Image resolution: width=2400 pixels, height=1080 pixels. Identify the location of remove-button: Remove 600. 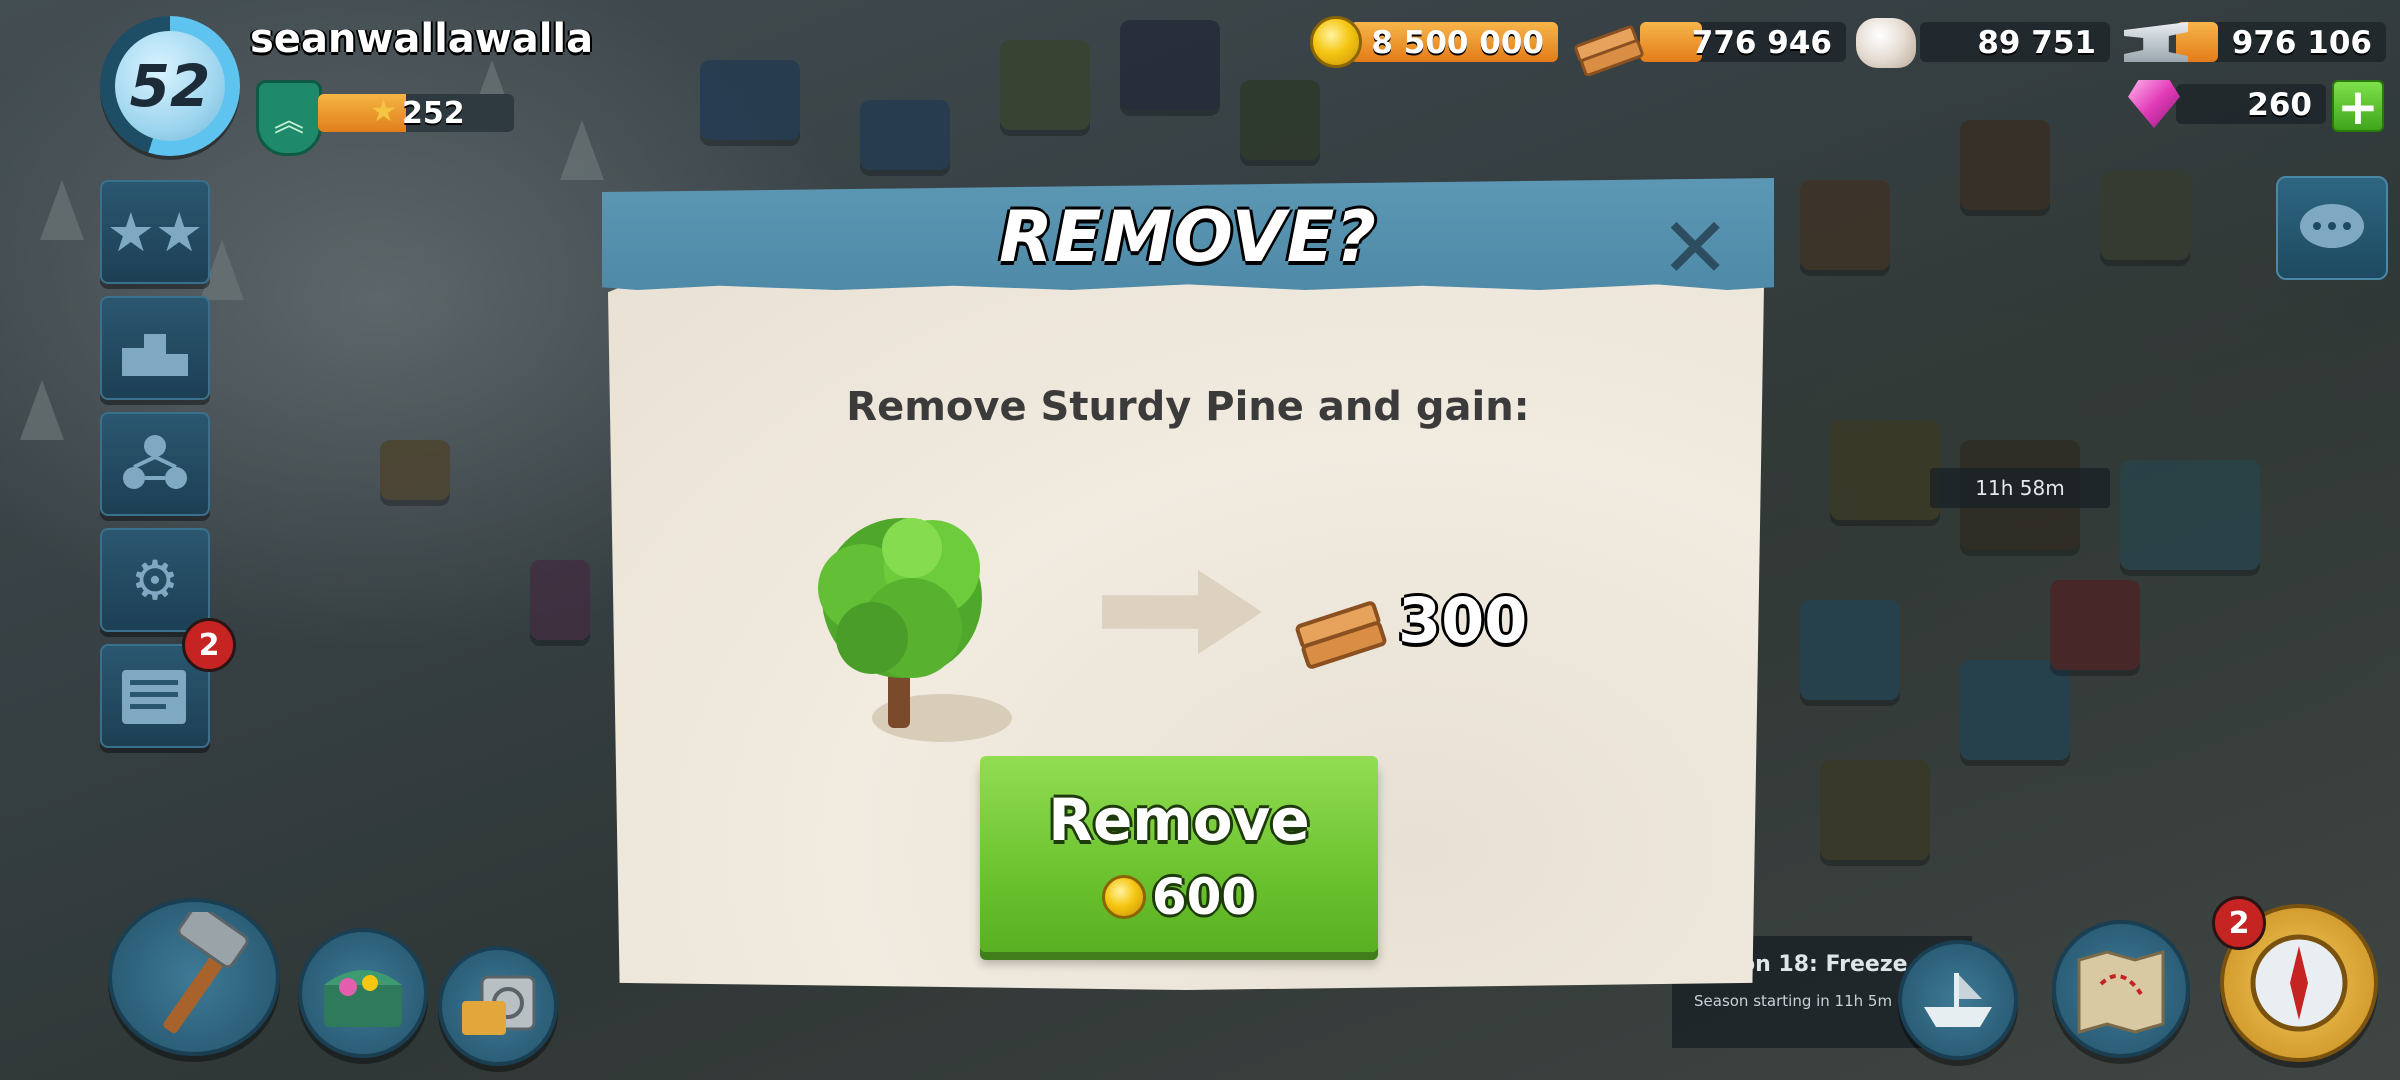
(1179, 854).